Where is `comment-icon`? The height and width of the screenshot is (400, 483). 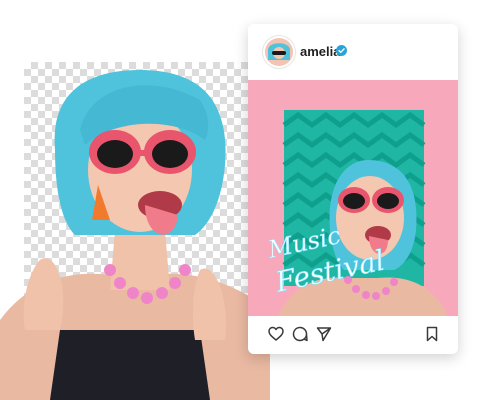
comment-icon is located at coordinates (300, 334).